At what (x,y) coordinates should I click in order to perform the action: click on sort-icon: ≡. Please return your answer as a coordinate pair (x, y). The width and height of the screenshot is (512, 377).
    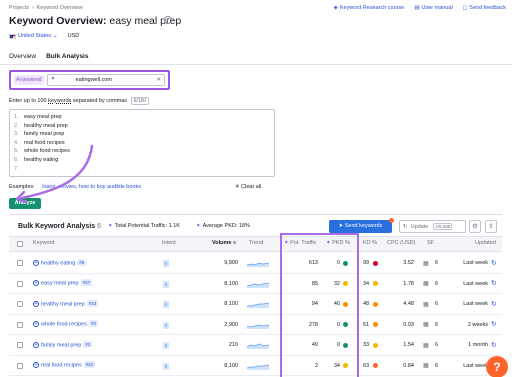
    Looking at the image, I should click on (235, 243).